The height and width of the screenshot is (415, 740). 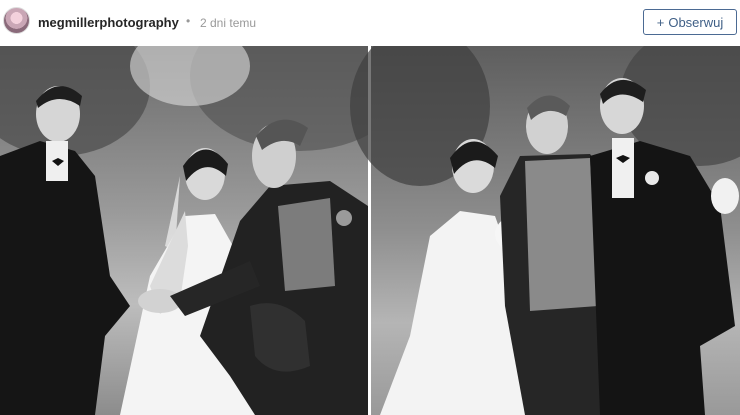 I want to click on follow-button: + Obserwuj, so click(x=690, y=22).